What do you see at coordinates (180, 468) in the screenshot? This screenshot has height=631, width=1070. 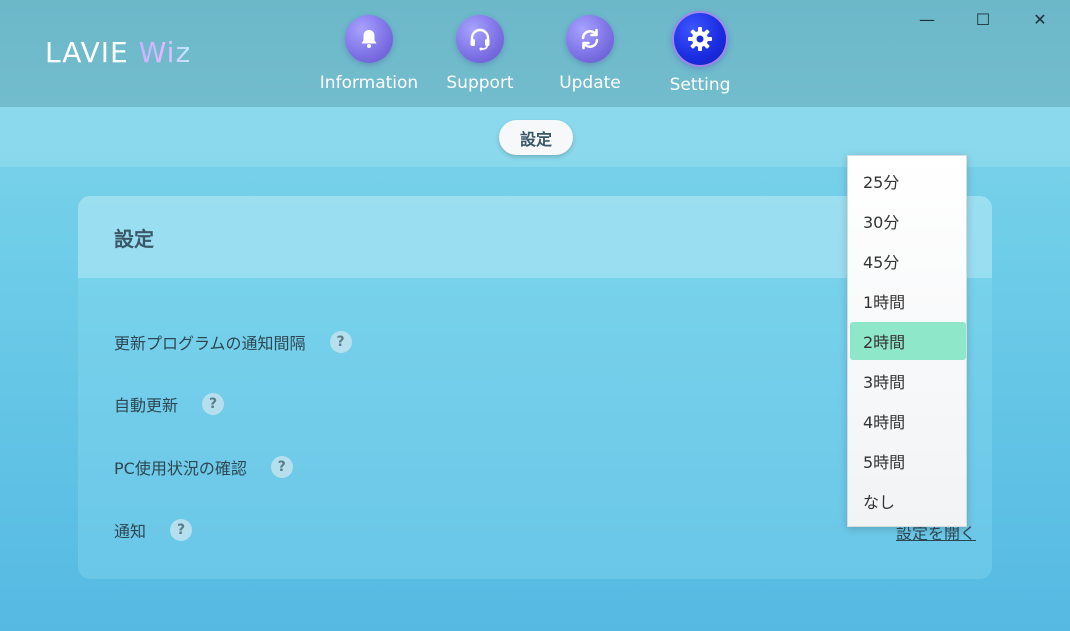 I see `setting-label: PC使用状況の確認` at bounding box center [180, 468].